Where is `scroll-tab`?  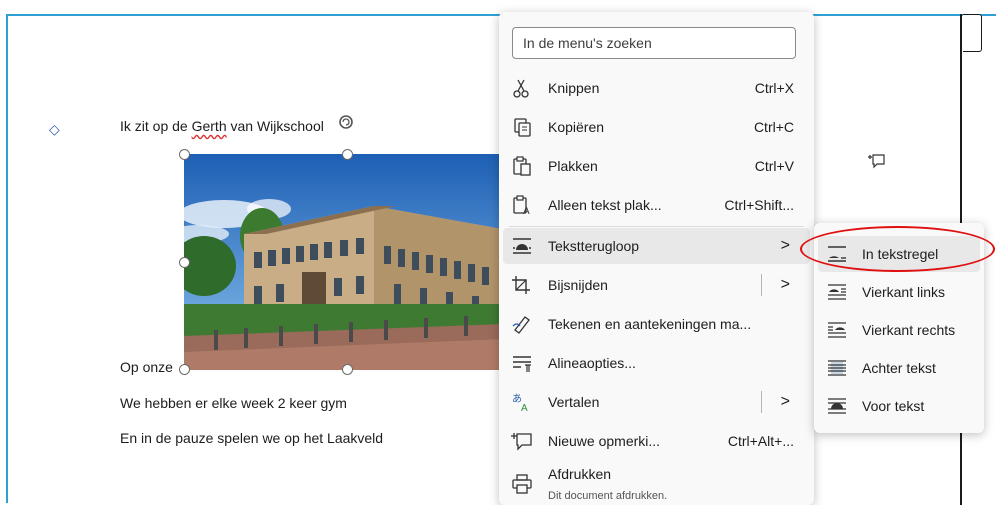
scroll-tab is located at coordinates (972, 33).